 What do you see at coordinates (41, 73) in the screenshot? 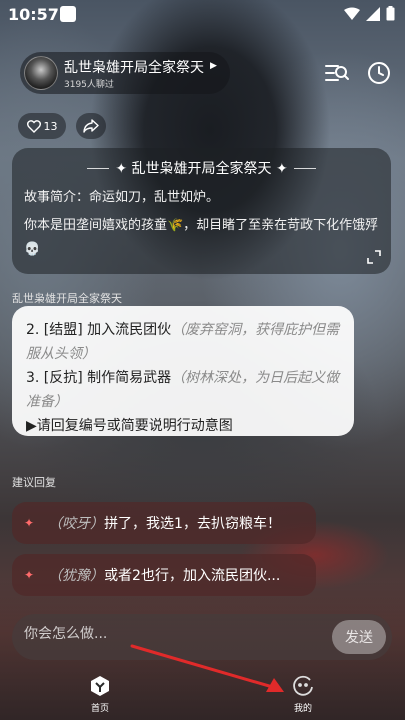
I see `avatar` at bounding box center [41, 73].